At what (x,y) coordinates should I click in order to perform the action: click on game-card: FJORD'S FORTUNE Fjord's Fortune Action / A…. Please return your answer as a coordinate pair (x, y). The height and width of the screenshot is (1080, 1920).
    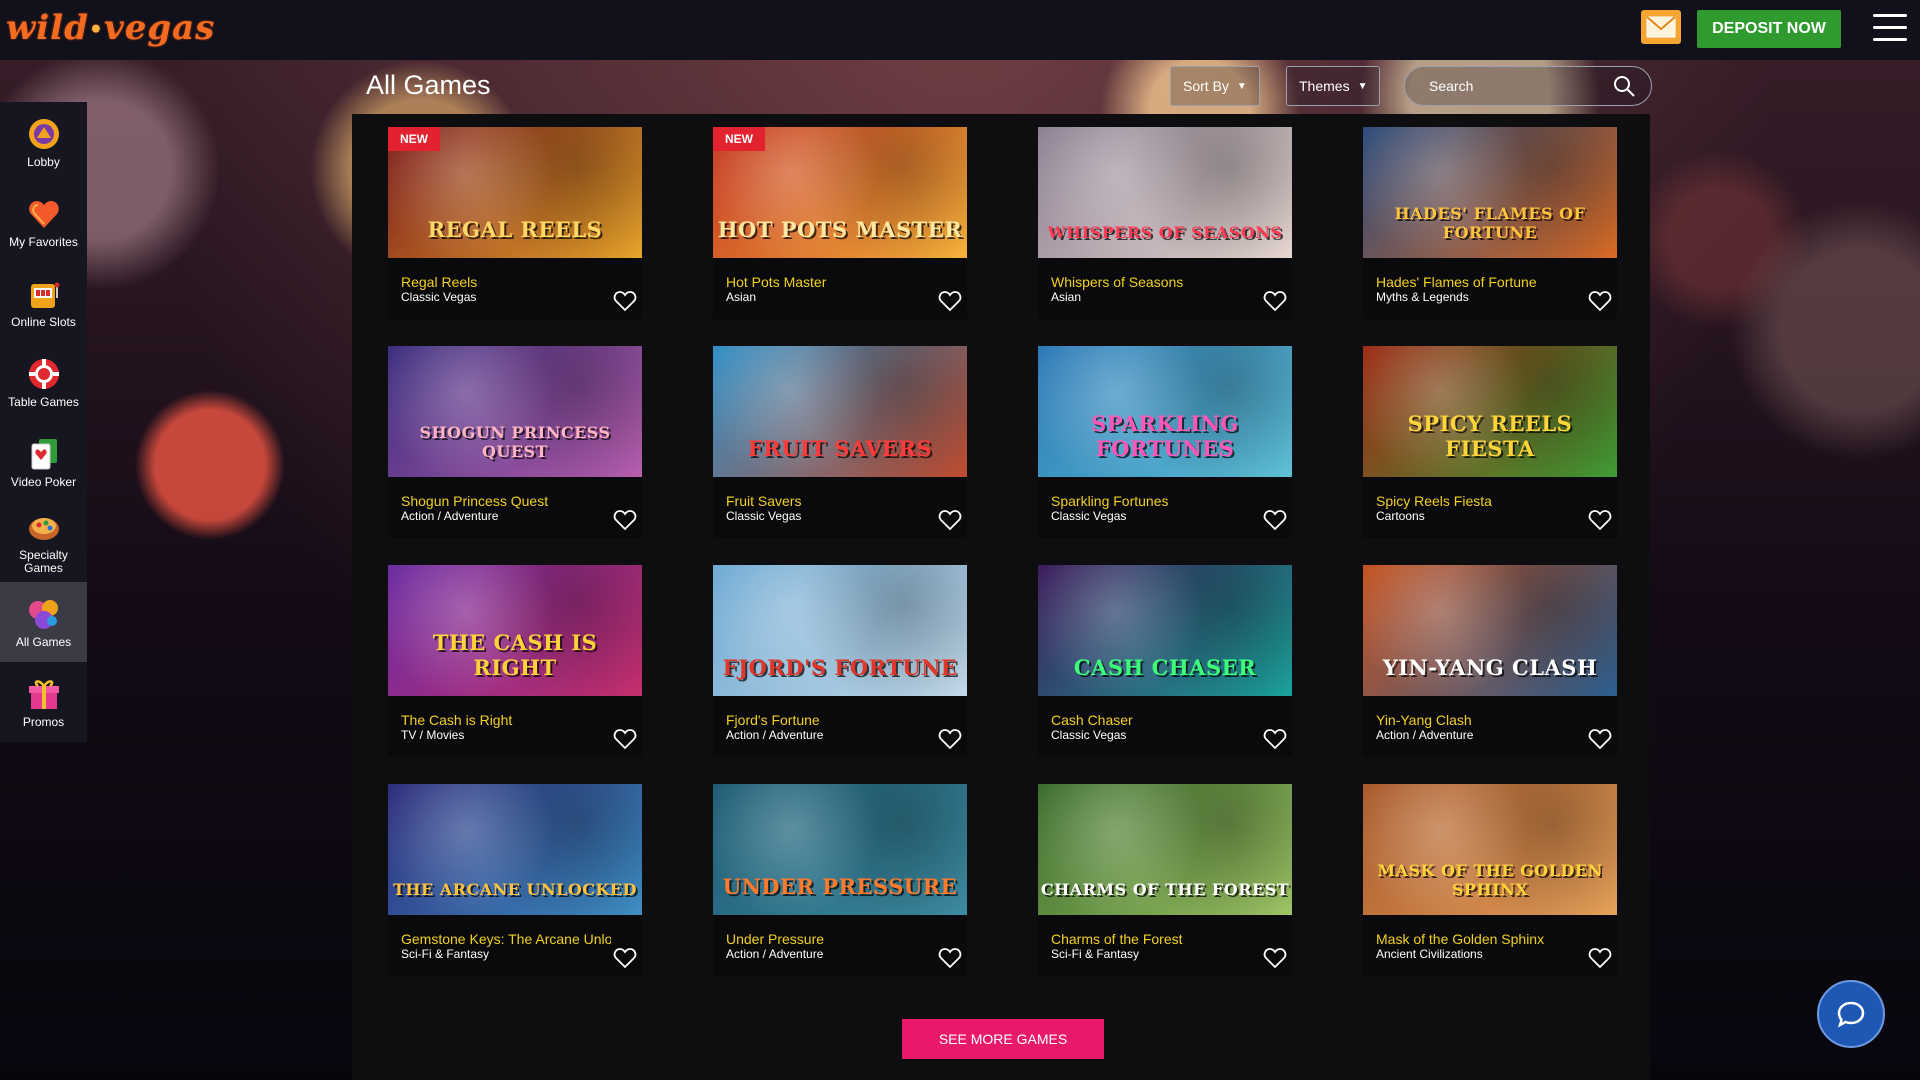
    Looking at the image, I should click on (840, 661).